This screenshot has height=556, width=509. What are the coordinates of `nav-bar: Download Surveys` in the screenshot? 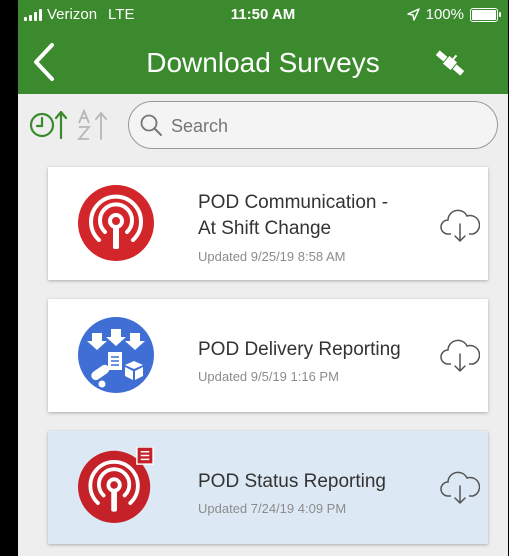 It's located at (263, 62).